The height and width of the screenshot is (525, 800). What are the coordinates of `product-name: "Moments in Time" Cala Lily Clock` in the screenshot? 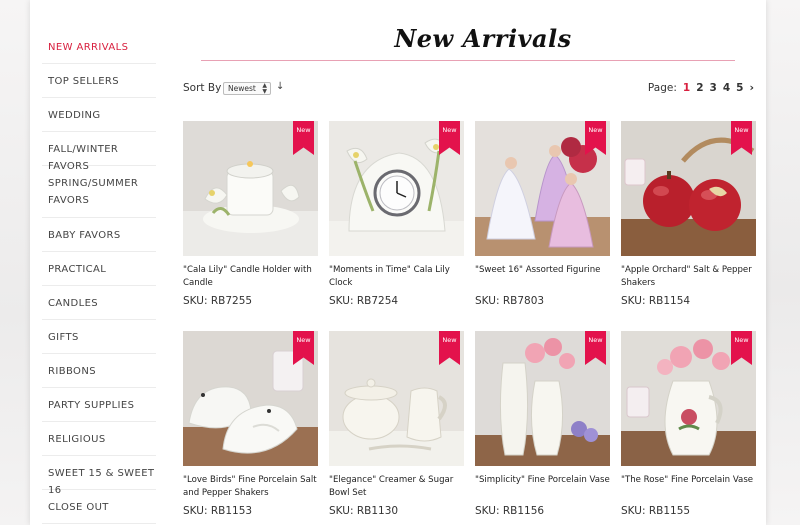 It's located at (396, 278).